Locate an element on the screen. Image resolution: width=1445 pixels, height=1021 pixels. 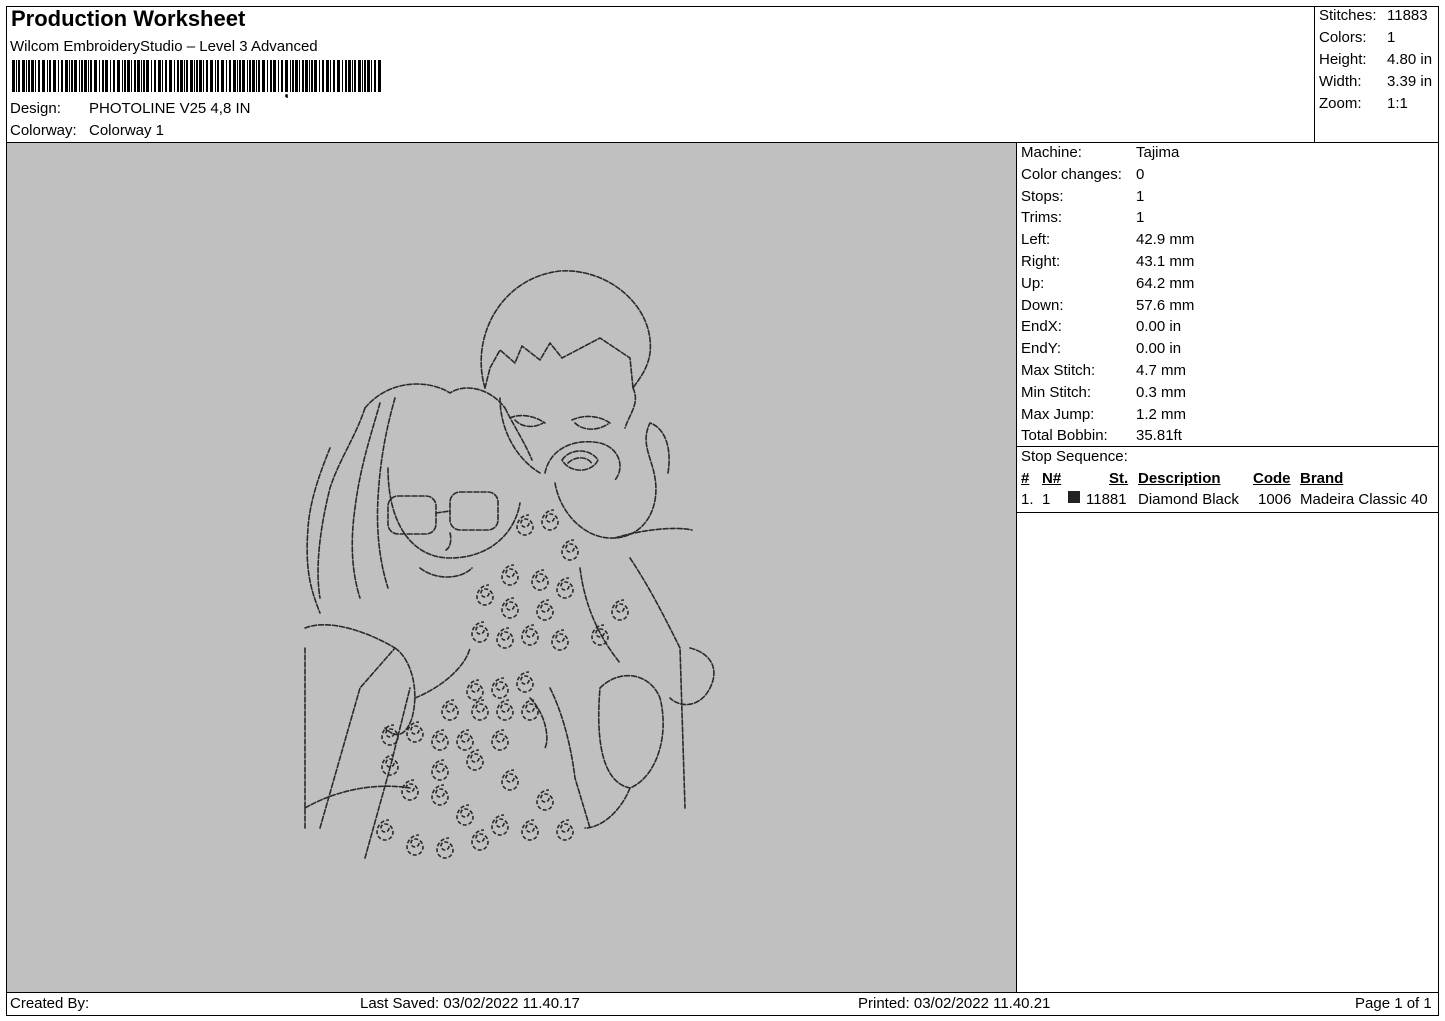
colorway-value: Colorway 1 is located at coordinates (127, 130).